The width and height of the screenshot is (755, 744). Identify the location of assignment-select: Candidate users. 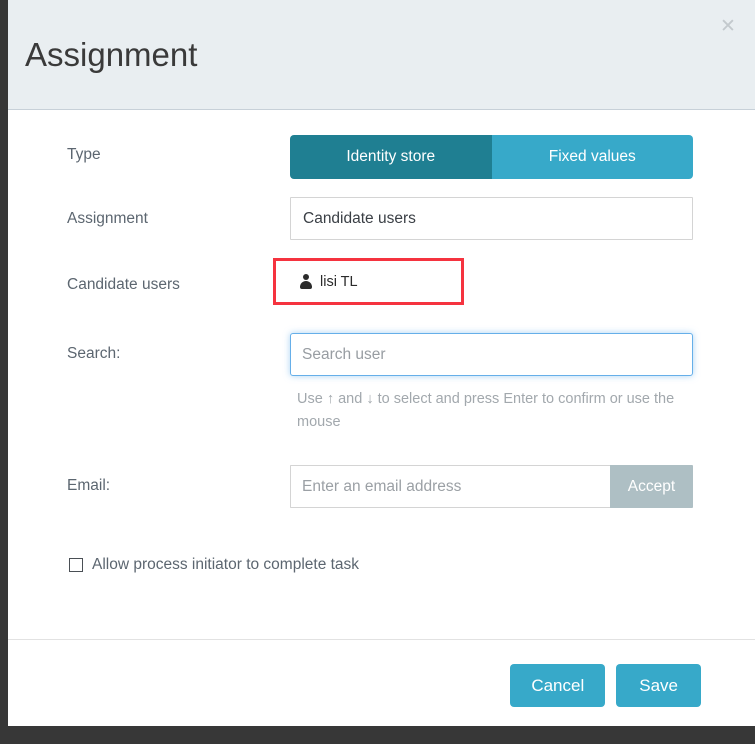
(491, 218).